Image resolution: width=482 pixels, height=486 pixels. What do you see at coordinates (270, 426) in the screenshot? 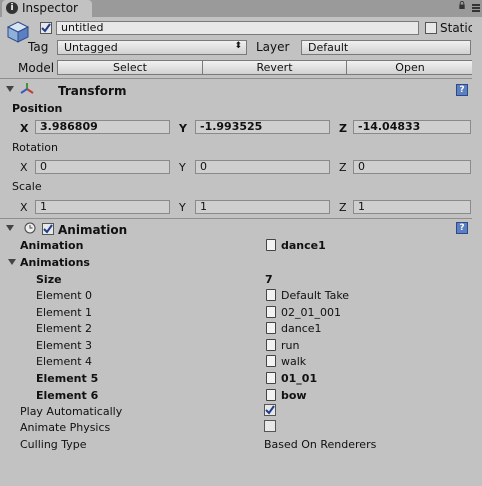
I see `animate-physics-checkbox` at bounding box center [270, 426].